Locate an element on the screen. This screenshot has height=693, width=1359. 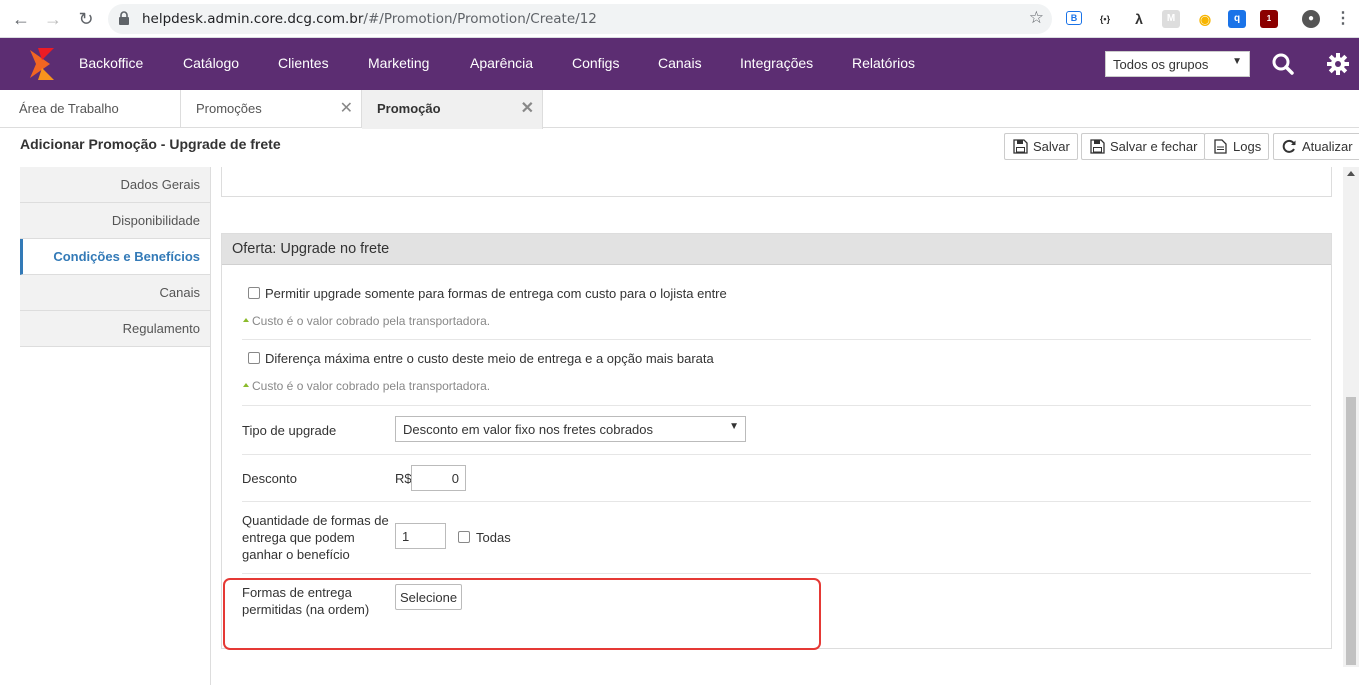
scroll-thumb is located at coordinates (1351, 531).